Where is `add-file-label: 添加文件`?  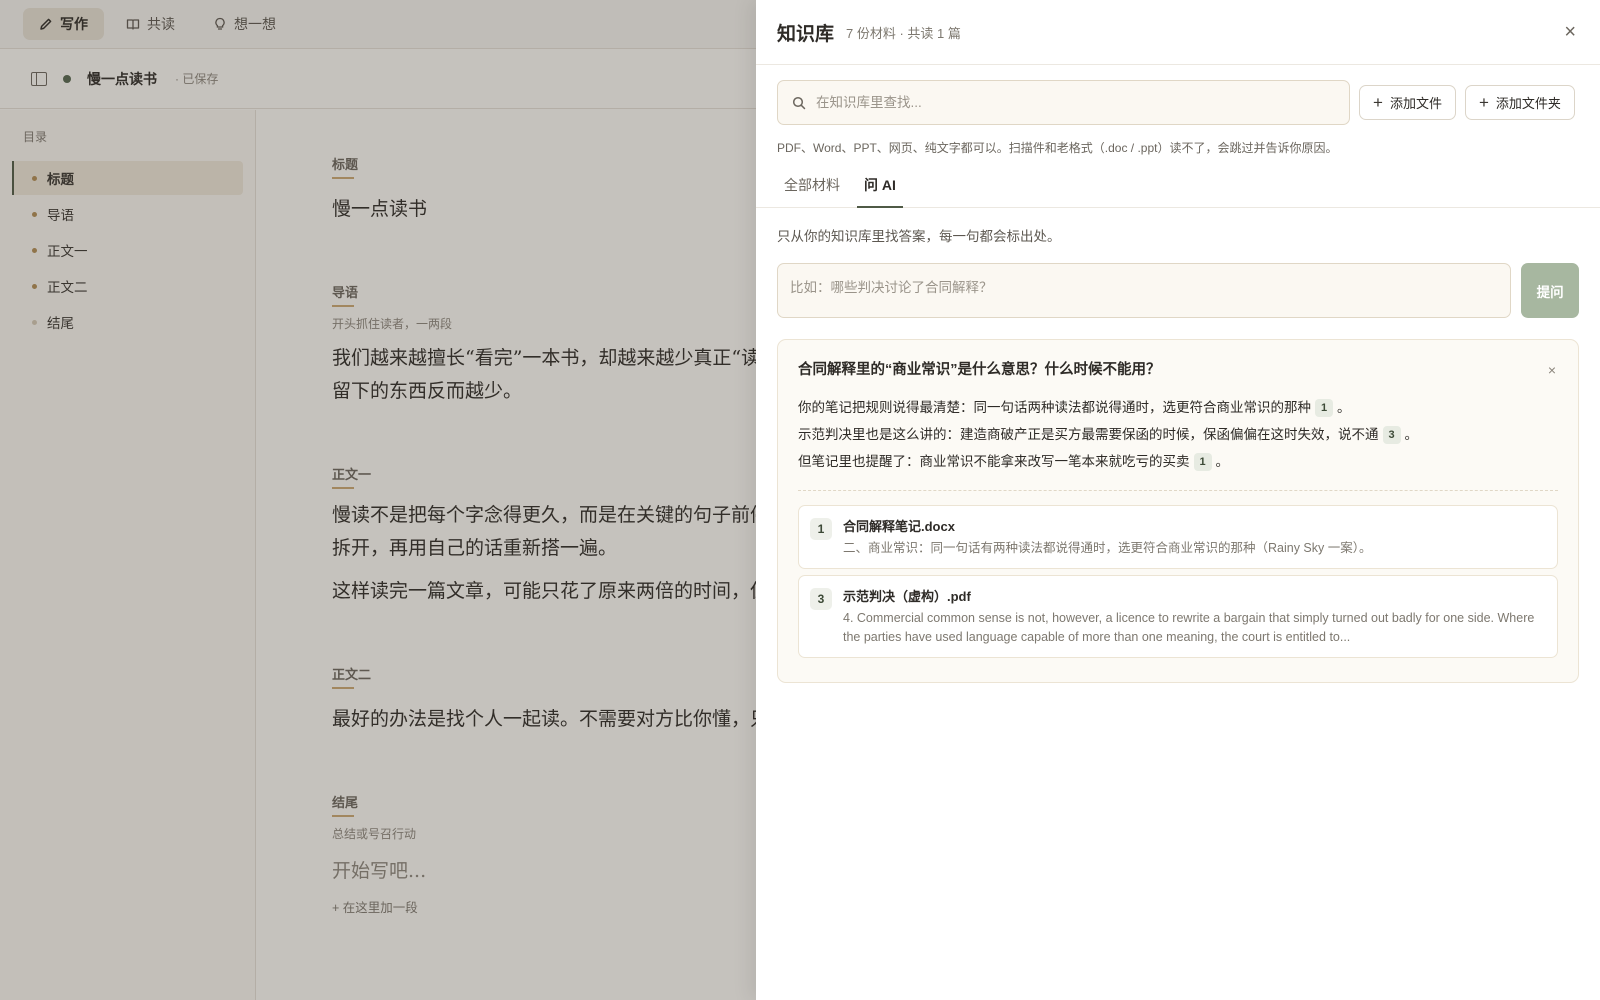 add-file-label: 添加文件 is located at coordinates (1415, 103).